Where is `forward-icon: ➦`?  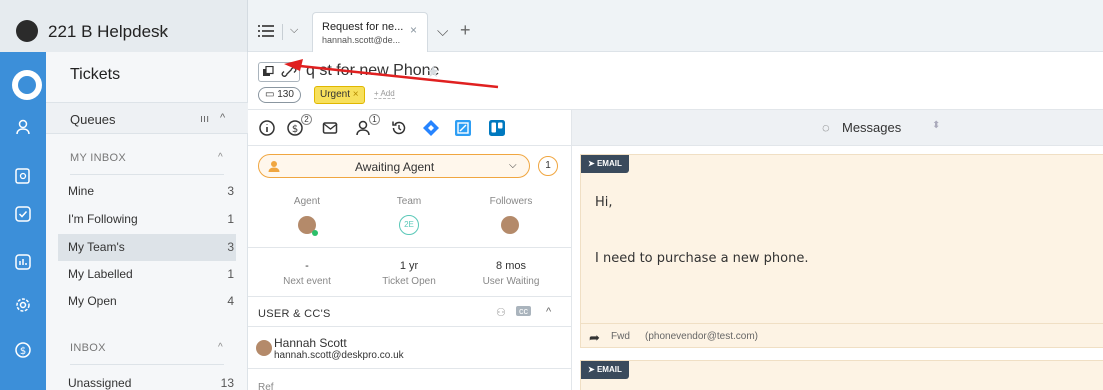
forward-icon: ➦ is located at coordinates (594, 338).